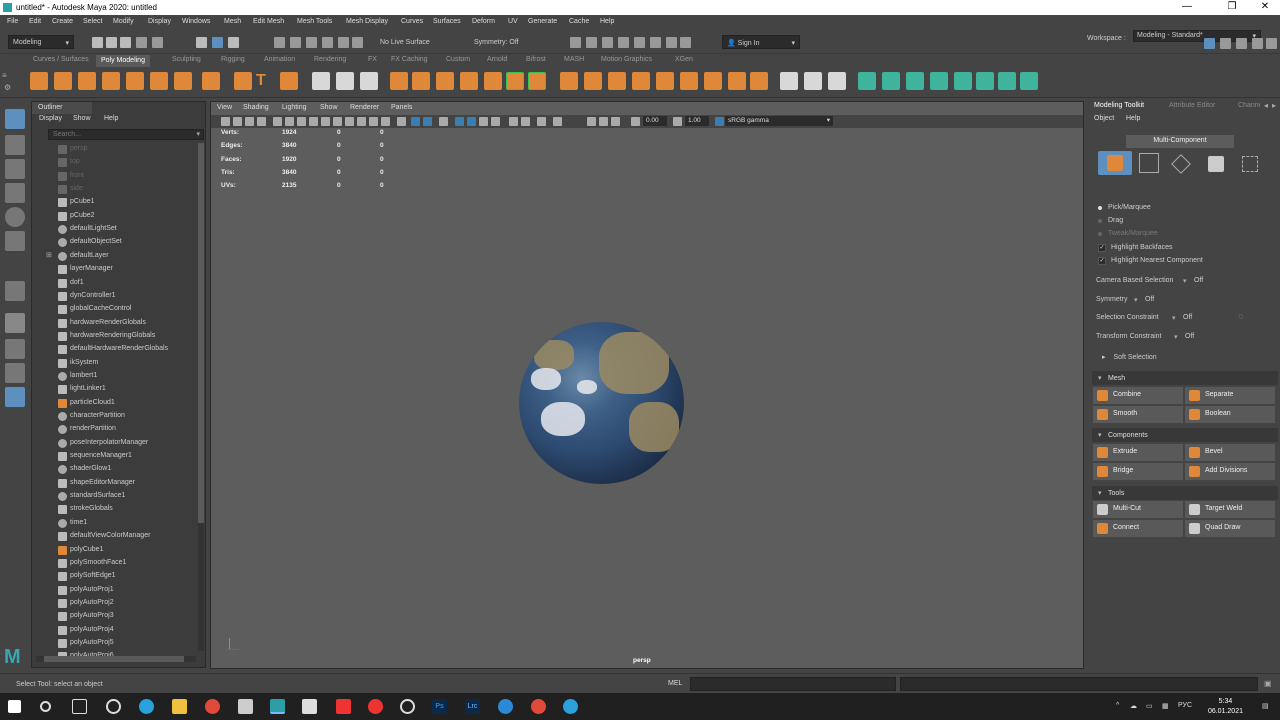 The image size is (1280, 720). I want to click on selection-constraint-option: Selection Constraint ▾ Off 0, so click(1169, 318).